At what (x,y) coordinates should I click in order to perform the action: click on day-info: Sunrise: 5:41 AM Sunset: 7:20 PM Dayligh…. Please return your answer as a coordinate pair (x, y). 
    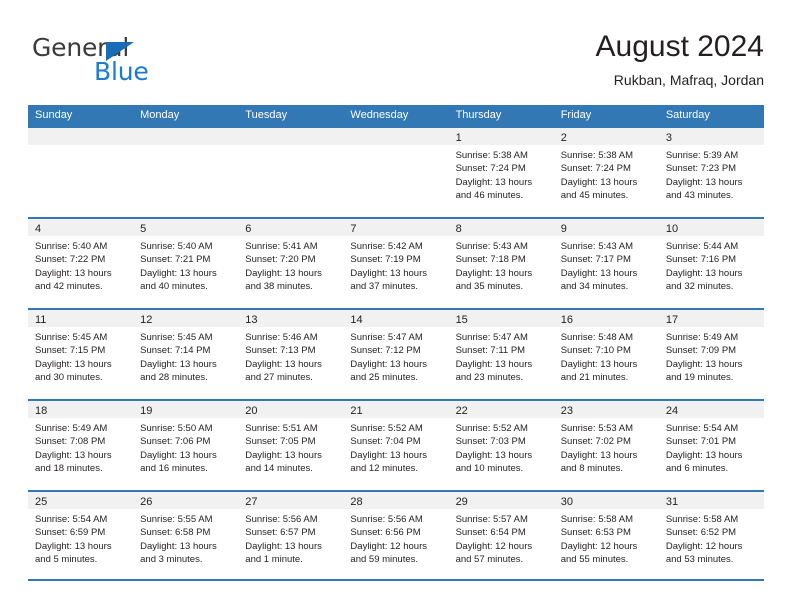
    Looking at the image, I should click on (290, 265).